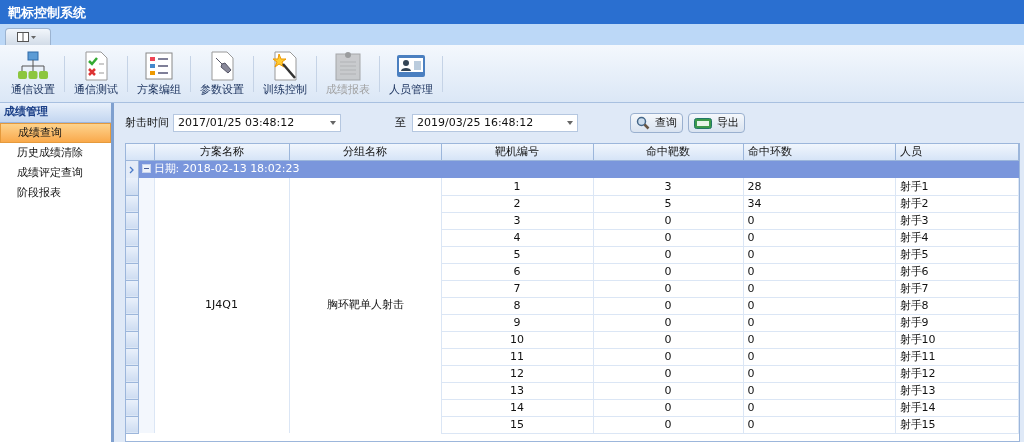  What do you see at coordinates (55, 153) in the screenshot?
I see `sidebar-item: 历史成绩清除` at bounding box center [55, 153].